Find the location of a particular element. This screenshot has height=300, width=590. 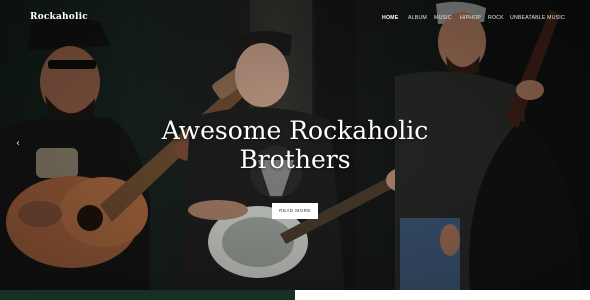

nav-item-album: ALBUM is located at coordinates (417, 18).